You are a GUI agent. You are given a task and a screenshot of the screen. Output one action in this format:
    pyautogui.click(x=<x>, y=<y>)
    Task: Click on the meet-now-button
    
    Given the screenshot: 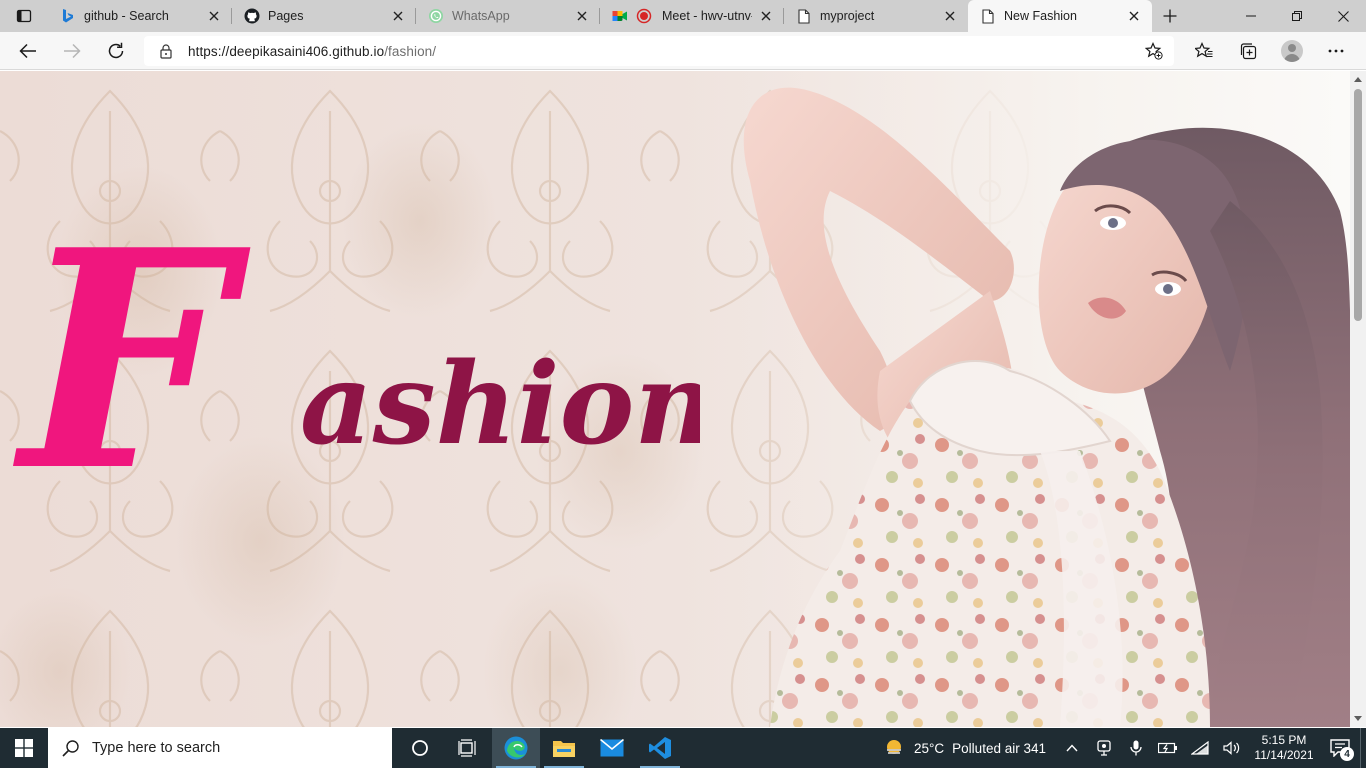 What is the action you would take?
    pyautogui.click(x=1104, y=748)
    